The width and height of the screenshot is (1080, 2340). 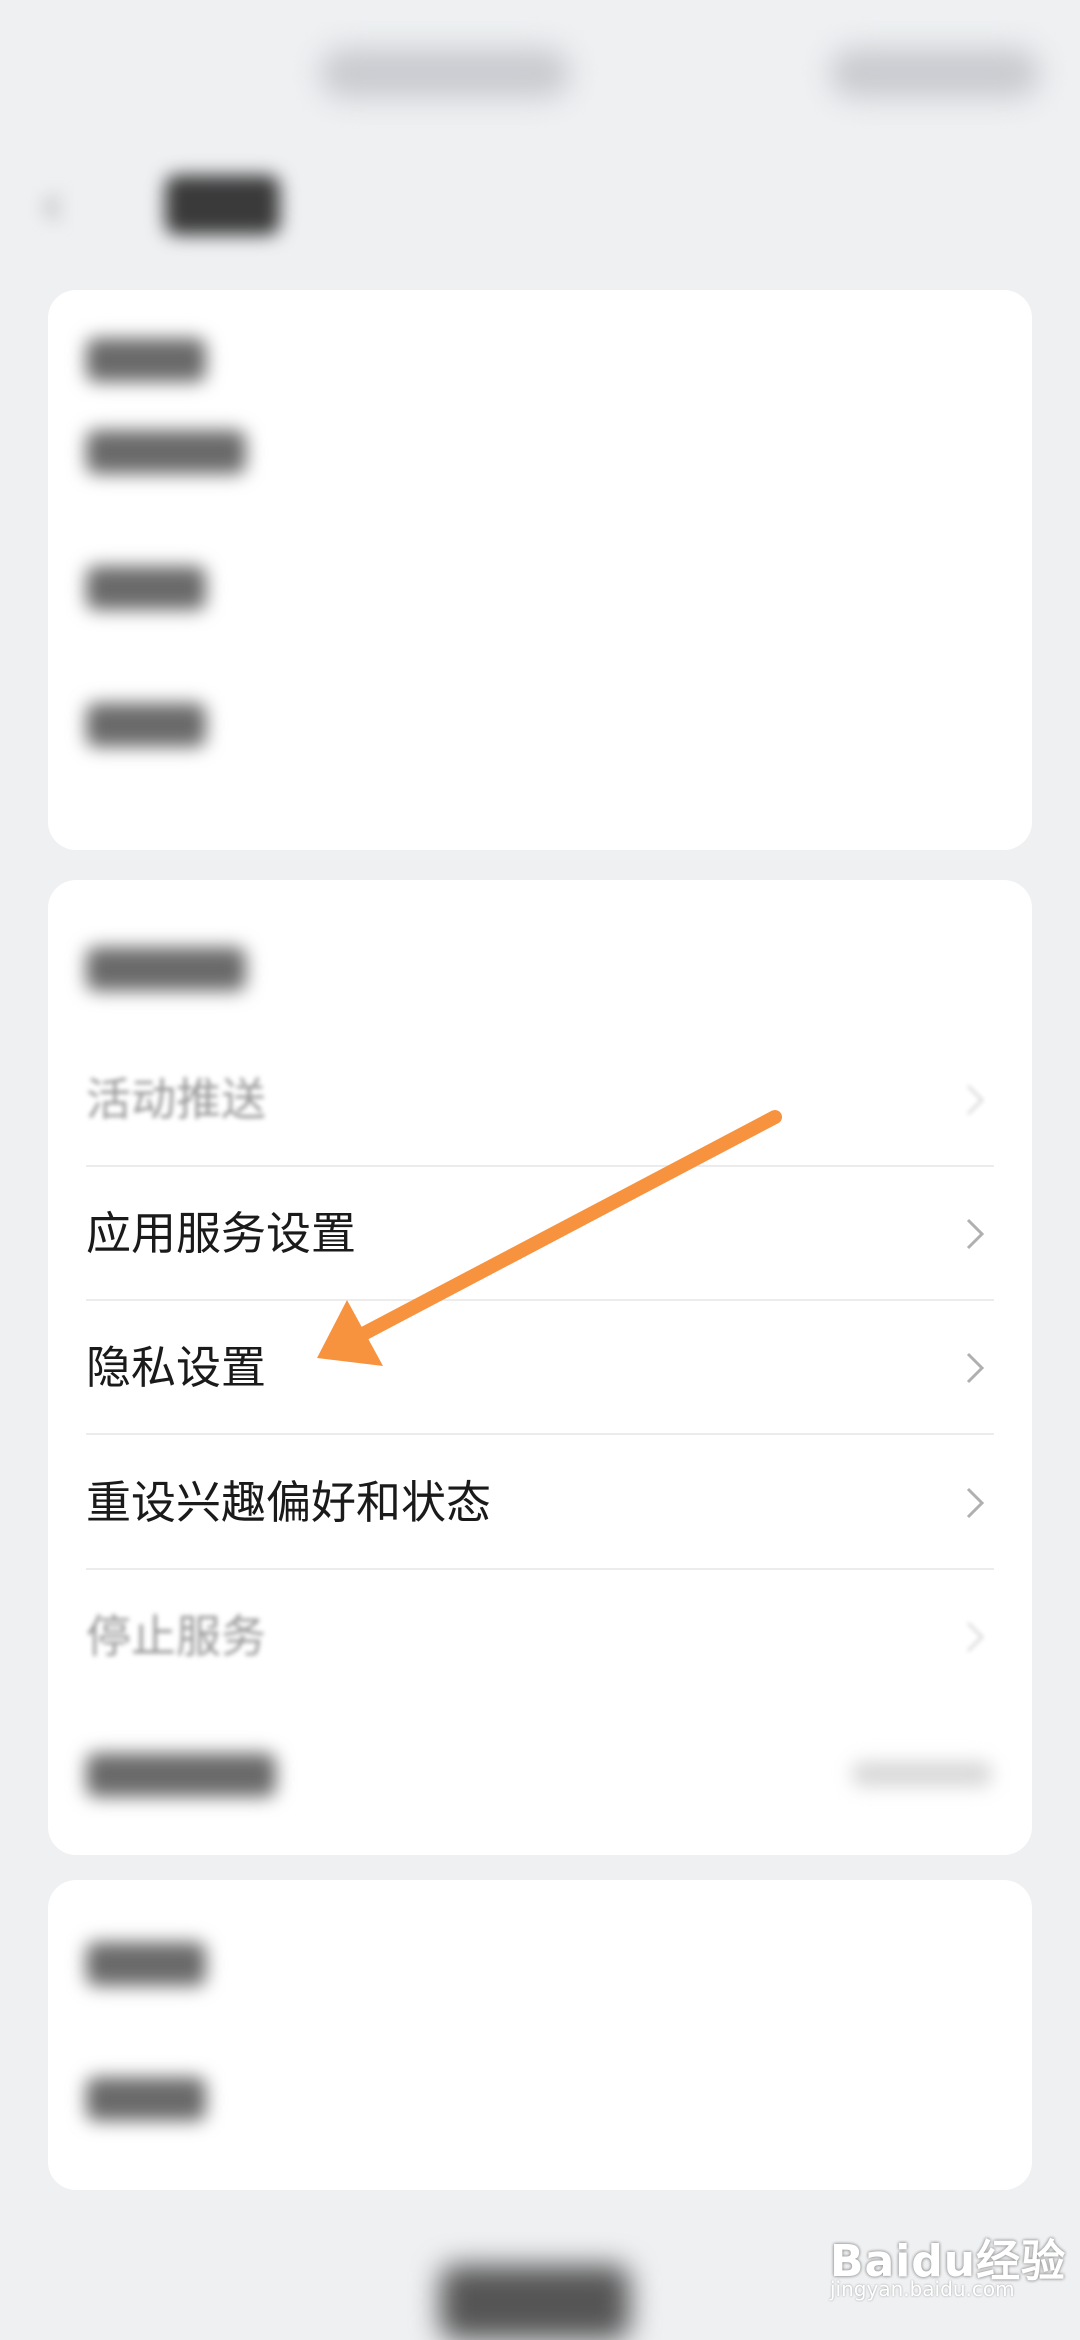 I want to click on blurred-value, so click(x=922, y=1774).